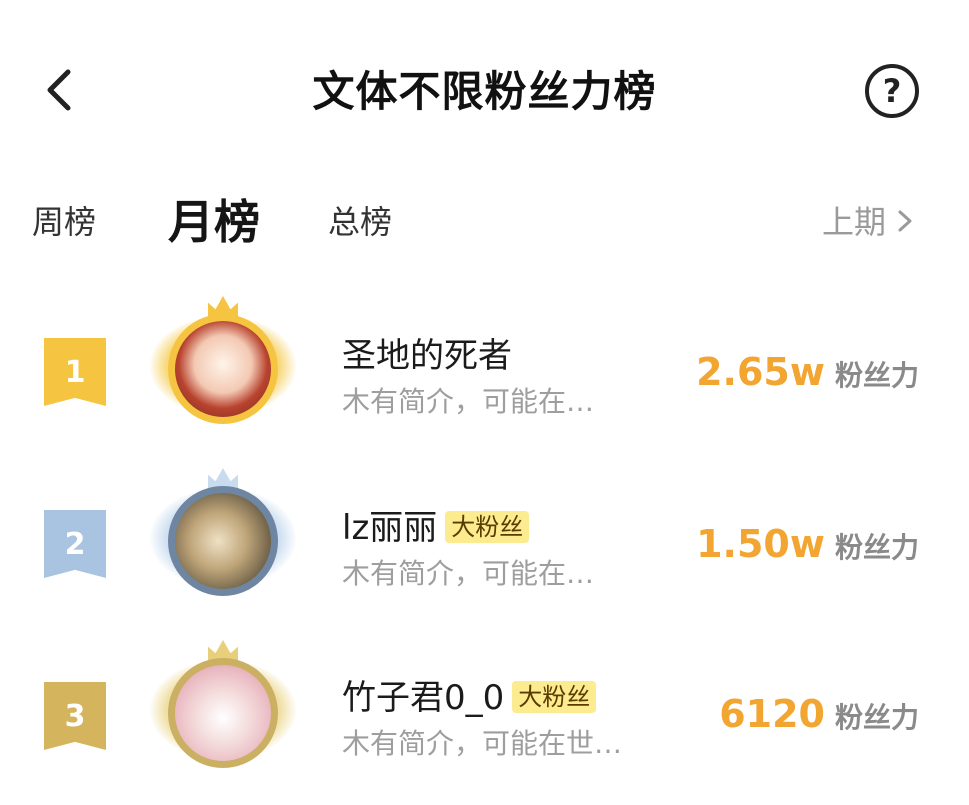 The image size is (969, 805). Describe the element at coordinates (760, 544) in the screenshot. I see `score-value: 1.50w` at that location.